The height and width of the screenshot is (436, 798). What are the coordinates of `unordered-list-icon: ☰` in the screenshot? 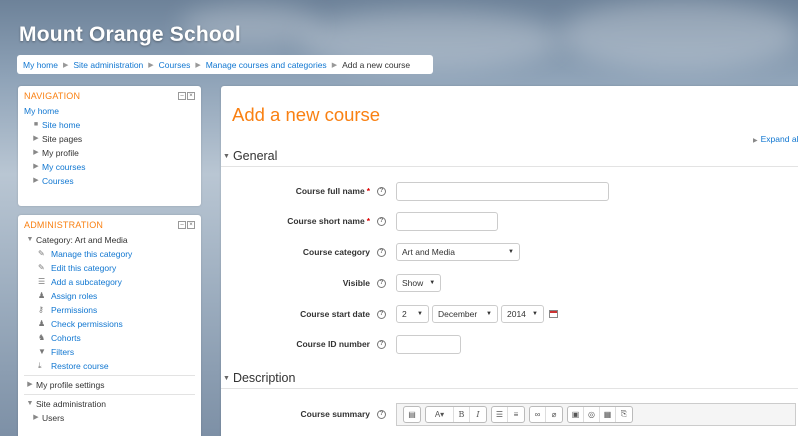 It's located at (500, 414).